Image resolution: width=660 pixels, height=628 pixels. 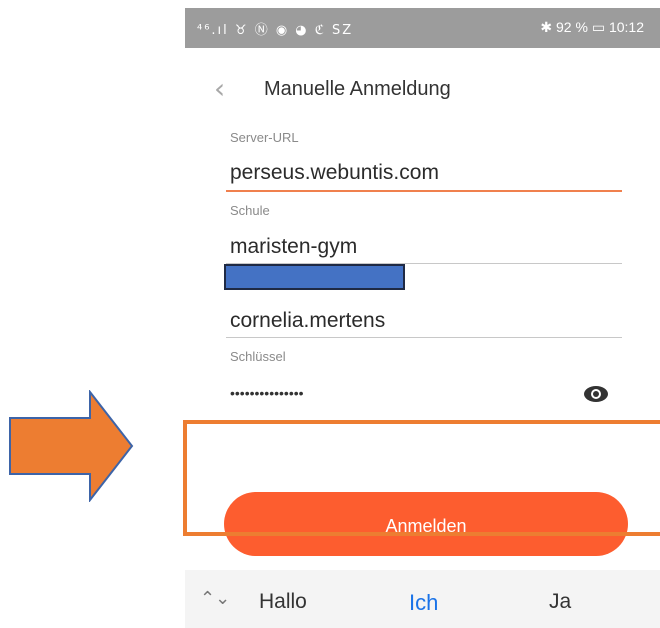 What do you see at coordinates (71, 446) in the screenshot?
I see `annotation-arrow-icon` at bounding box center [71, 446].